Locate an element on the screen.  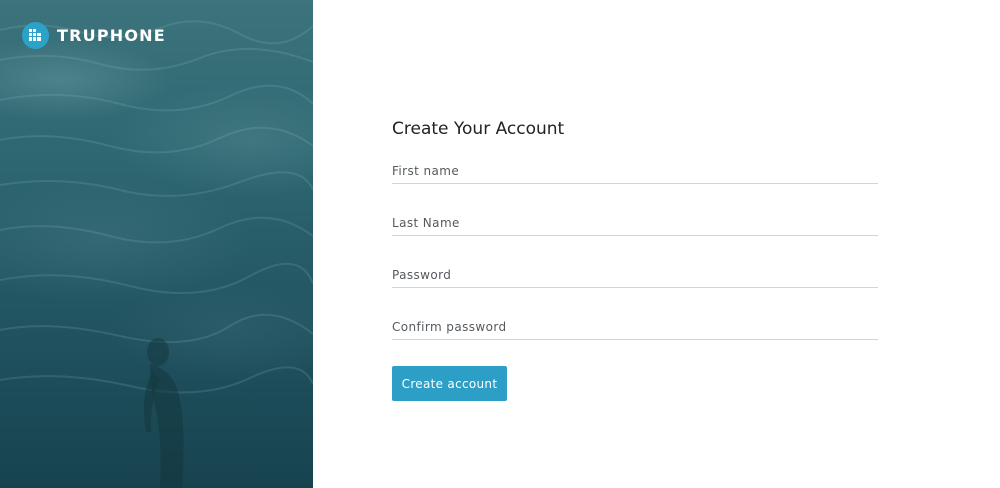
password-field-wrapper is located at coordinates (635, 275).